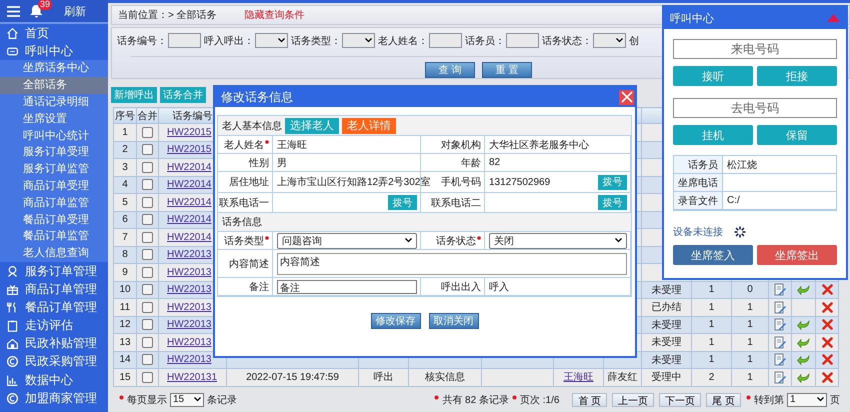  Describe the element at coordinates (125, 116) in the screenshot. I see `column-header: 序号` at that location.